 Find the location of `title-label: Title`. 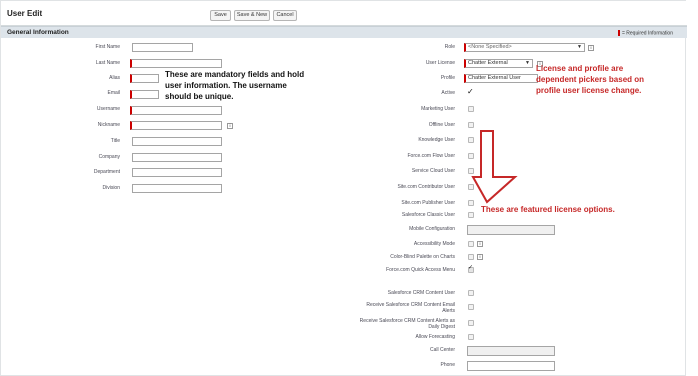

title-label: Title is located at coordinates (115, 141).